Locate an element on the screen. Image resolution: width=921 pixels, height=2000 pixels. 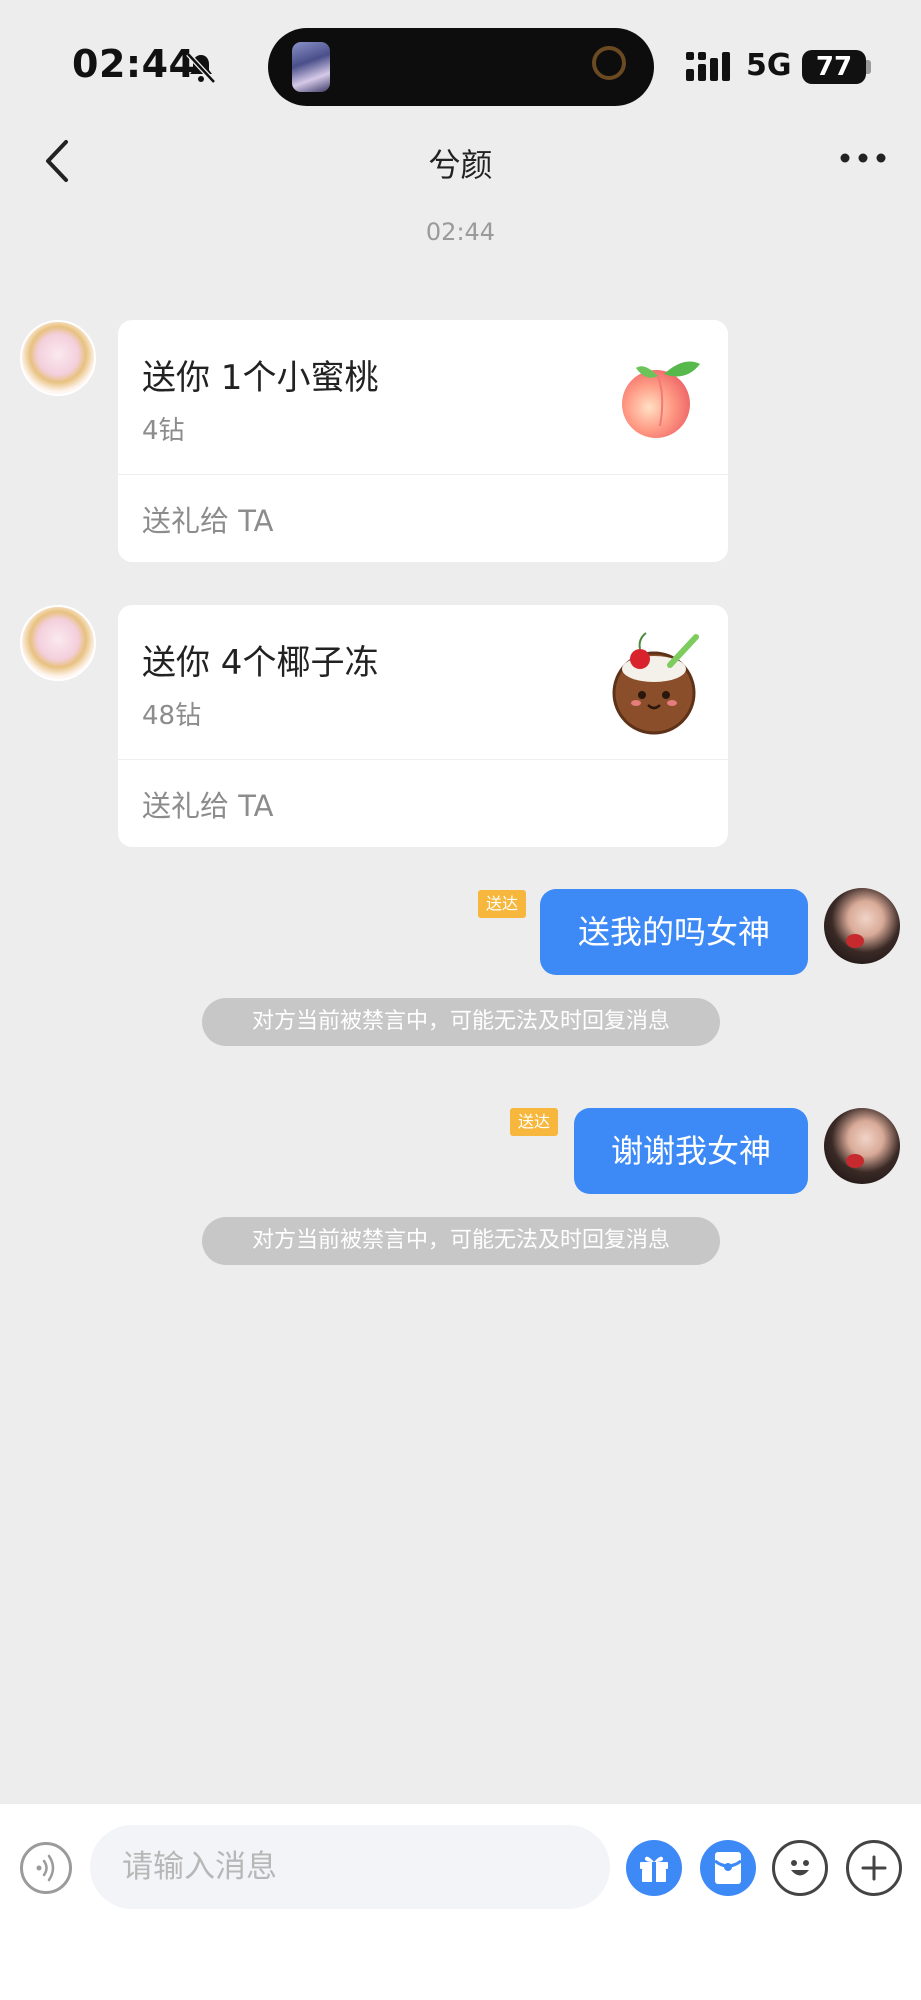
activity-ring-icon is located at coordinates (609, 63).